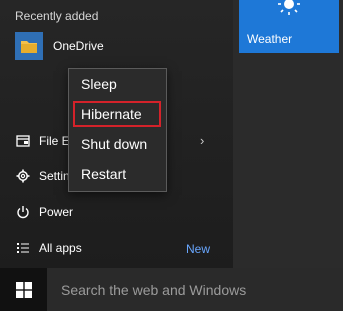  I want to click on menu-item-restart: Restart, so click(117, 174).